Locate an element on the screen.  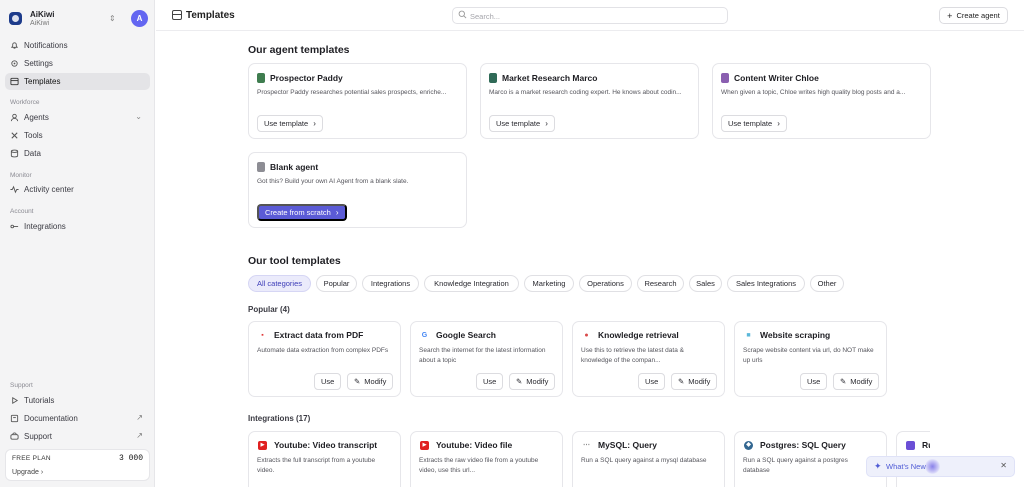
pencil-icon: ✎ is located at coordinates (519, 381).